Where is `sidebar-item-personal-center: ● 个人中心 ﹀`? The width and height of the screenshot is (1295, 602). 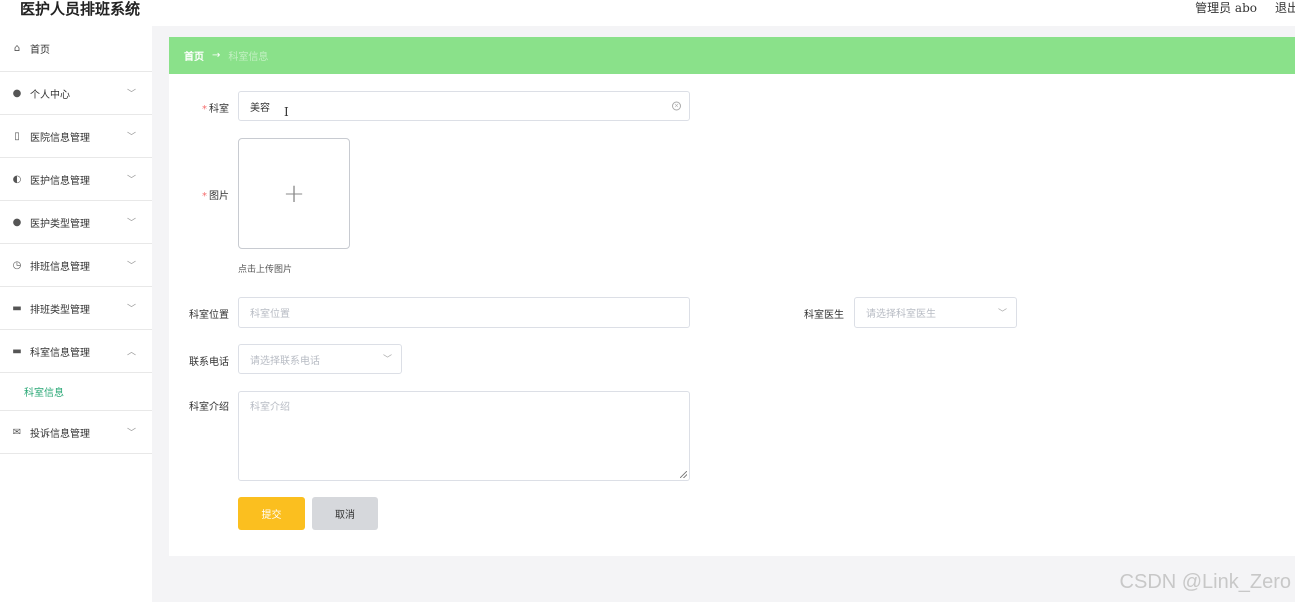 sidebar-item-personal-center: ● 个人中心 ﹀ is located at coordinates (76, 93).